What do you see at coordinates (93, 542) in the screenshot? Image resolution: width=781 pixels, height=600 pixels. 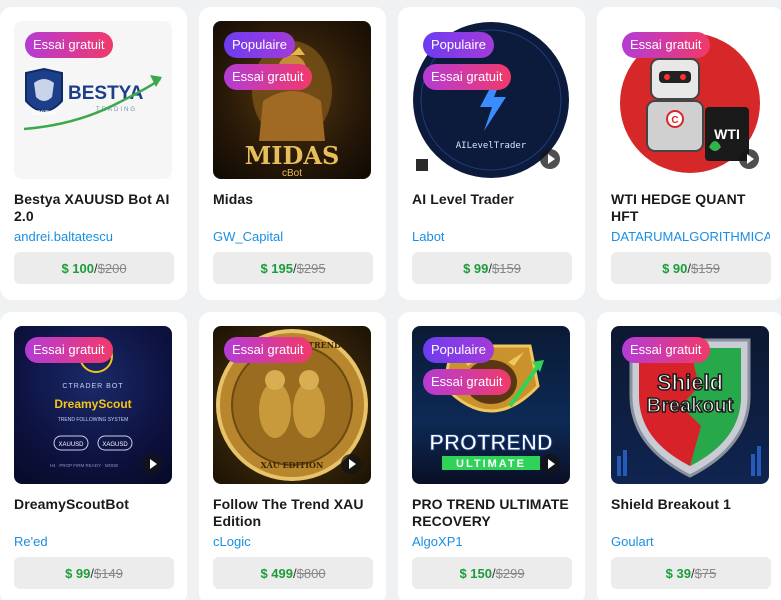 I see `author-link: Re'ed` at bounding box center [93, 542].